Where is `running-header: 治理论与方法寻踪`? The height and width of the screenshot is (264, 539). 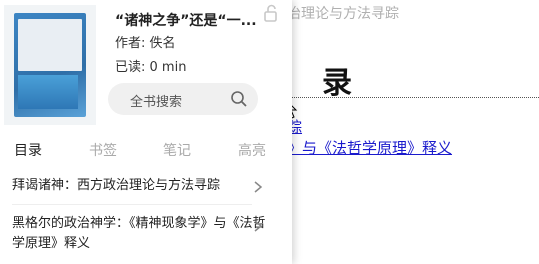
running-header: 治理论与方法寻踪 is located at coordinates (343, 14).